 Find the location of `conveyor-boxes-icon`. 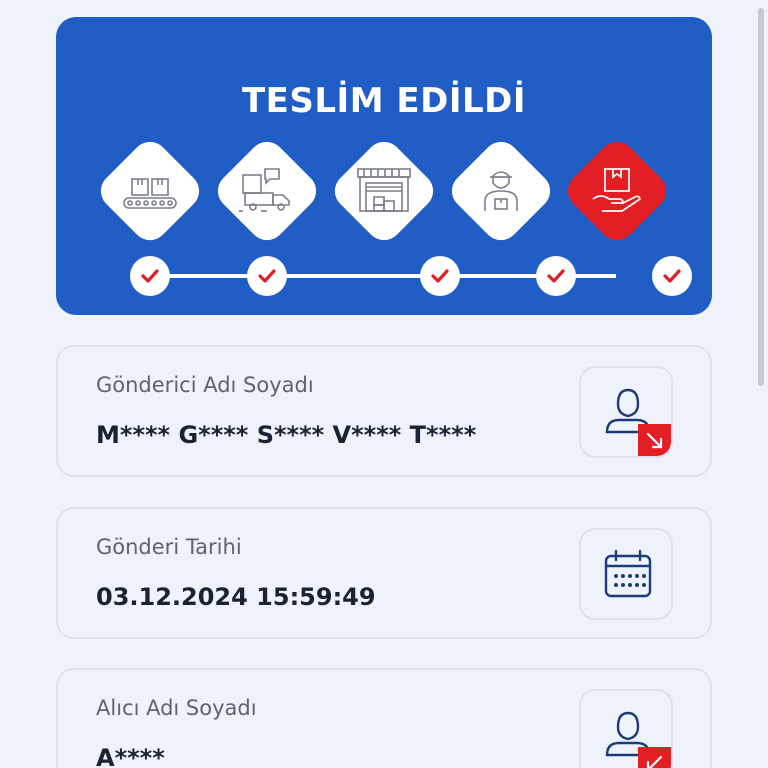

conveyor-boxes-icon is located at coordinates (150, 191).